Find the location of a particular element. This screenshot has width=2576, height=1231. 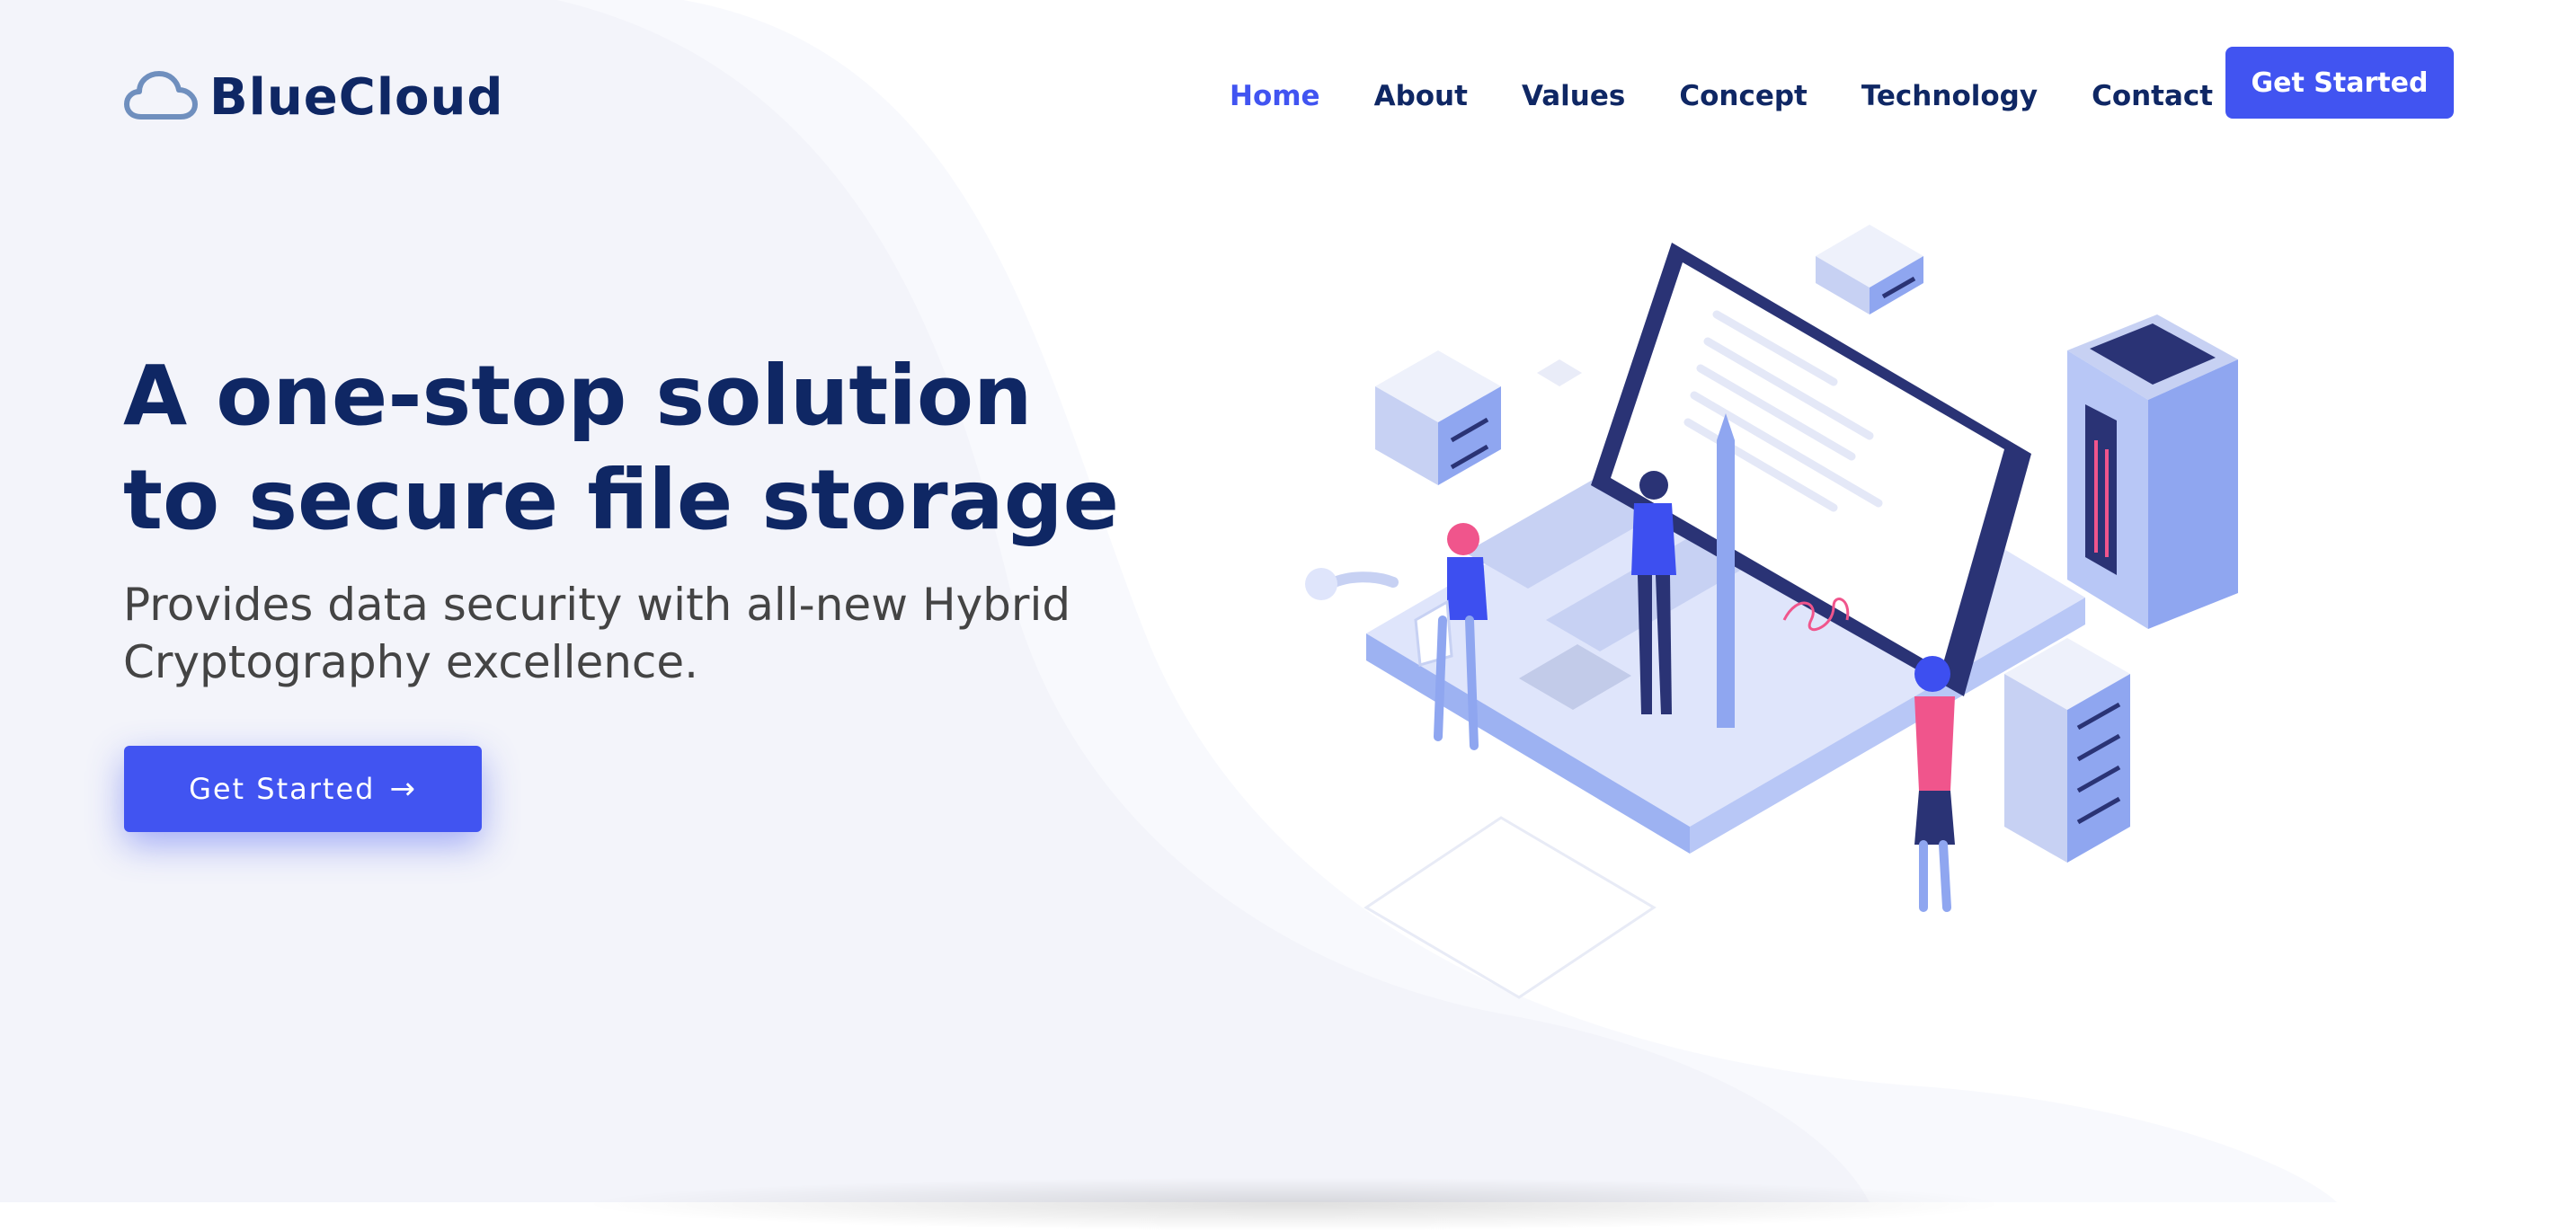

brand-logo: BlueCloud is located at coordinates (313, 97).